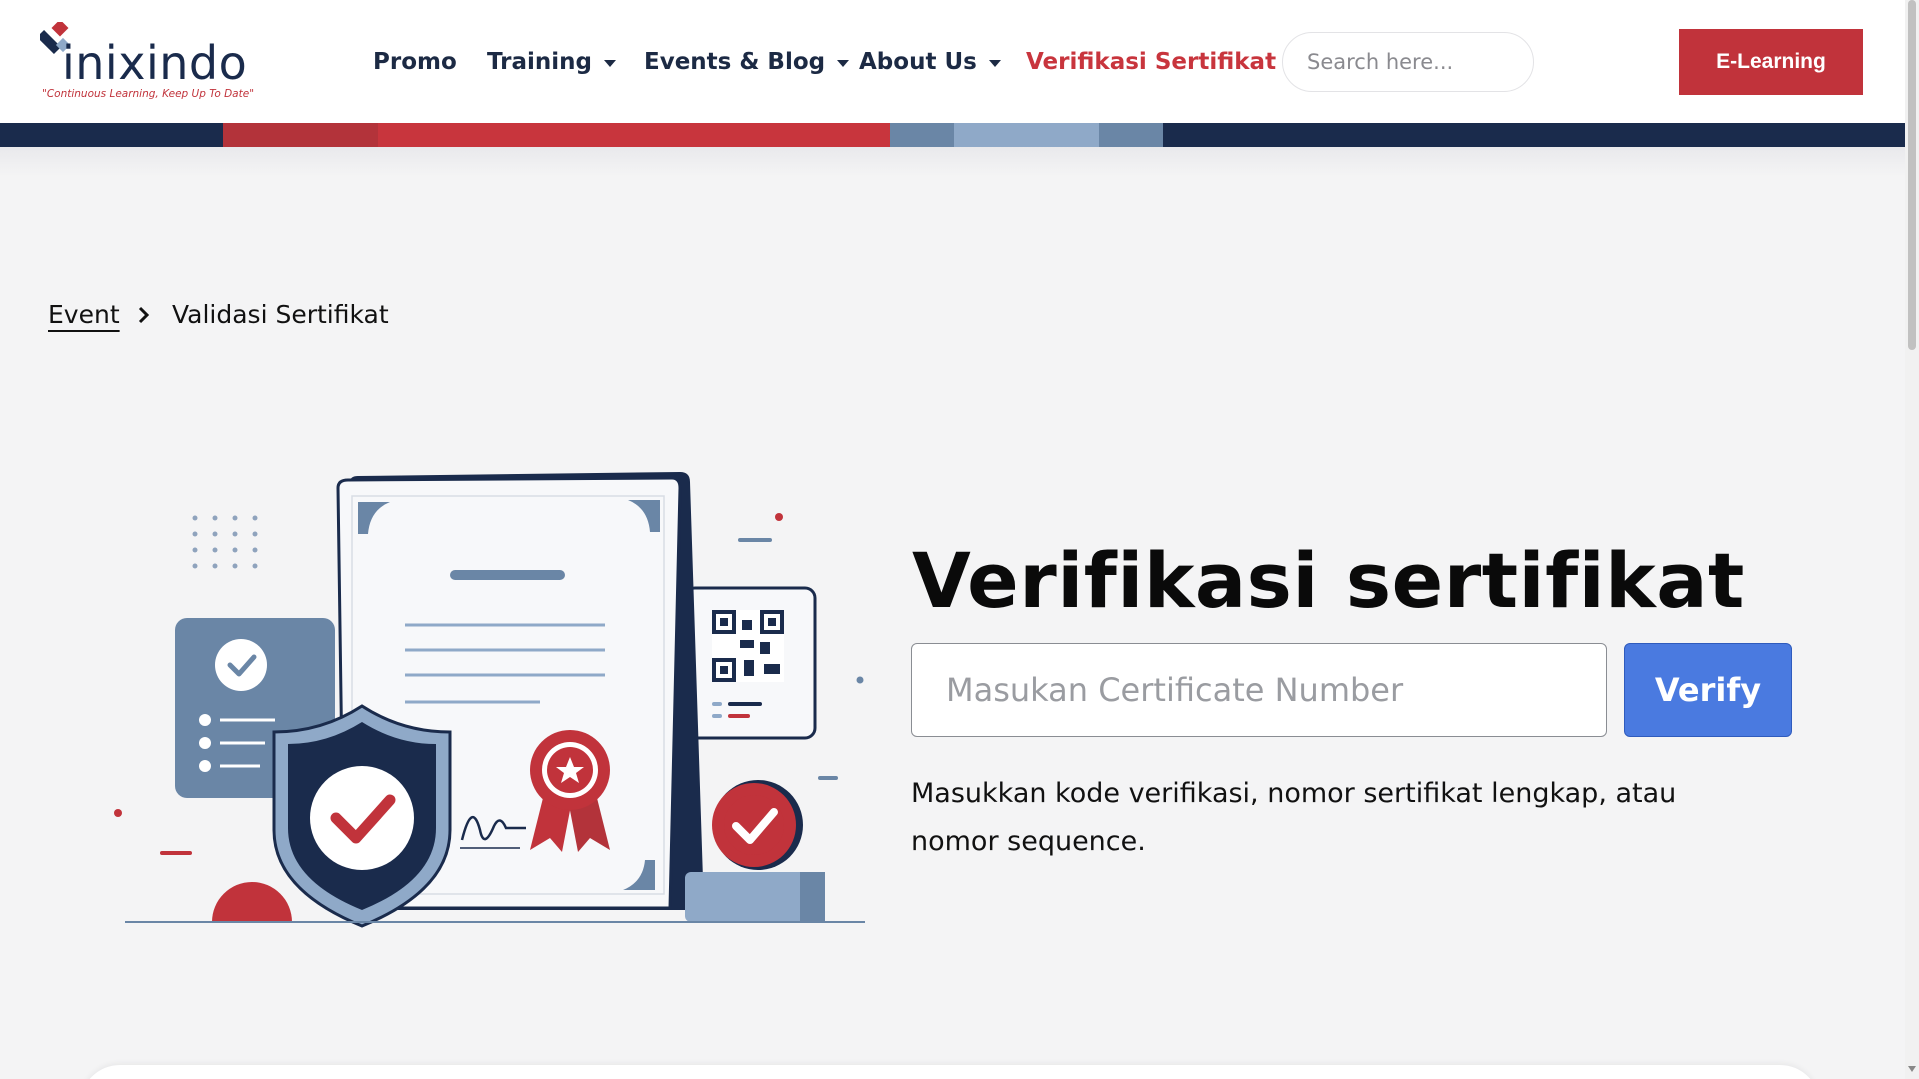 The height and width of the screenshot is (1079, 1919). Describe the element at coordinates (755, 851) in the screenshot. I see `check-seal-icon` at that location.